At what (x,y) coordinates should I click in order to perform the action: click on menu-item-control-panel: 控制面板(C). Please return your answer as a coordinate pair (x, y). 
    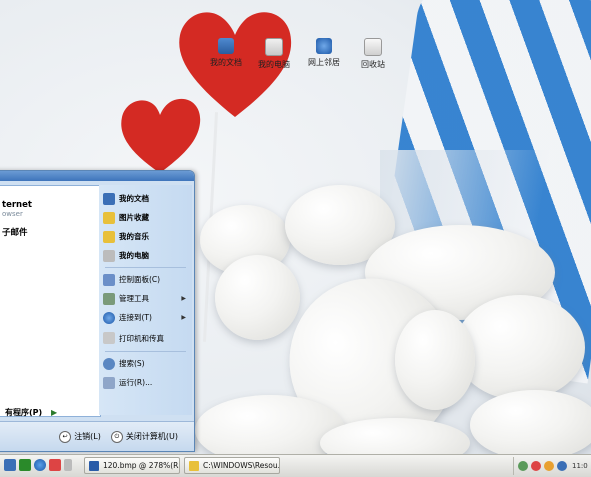
    Looking at the image, I should click on (145, 279).